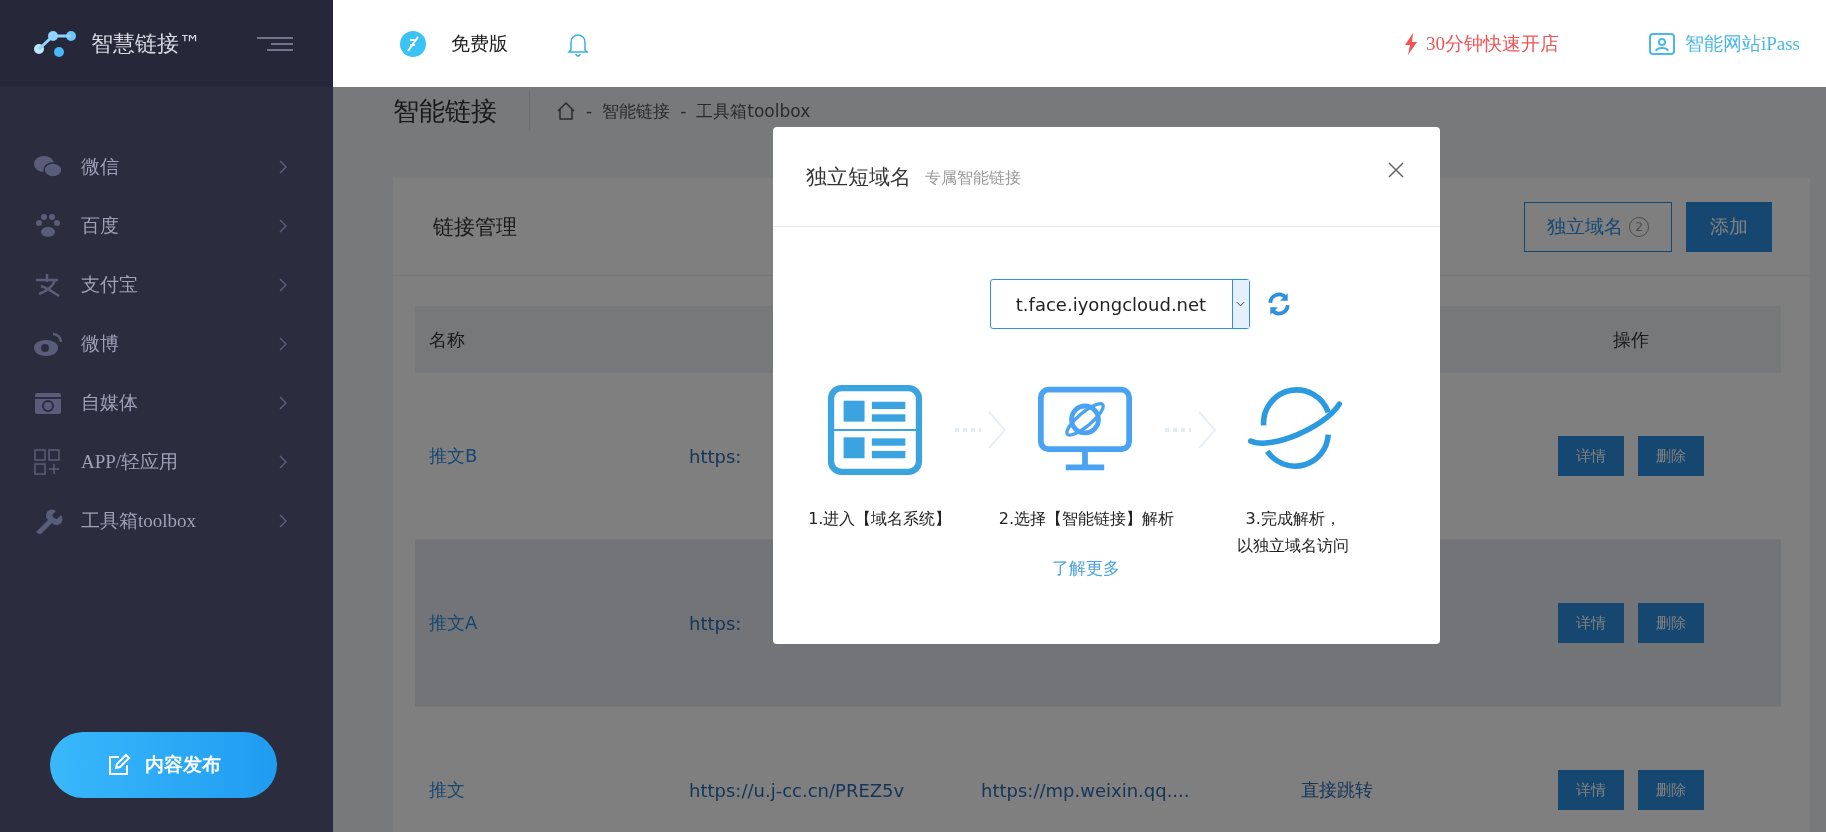  Describe the element at coordinates (445, 111) in the screenshot. I see `page-title: 智能链接` at that location.